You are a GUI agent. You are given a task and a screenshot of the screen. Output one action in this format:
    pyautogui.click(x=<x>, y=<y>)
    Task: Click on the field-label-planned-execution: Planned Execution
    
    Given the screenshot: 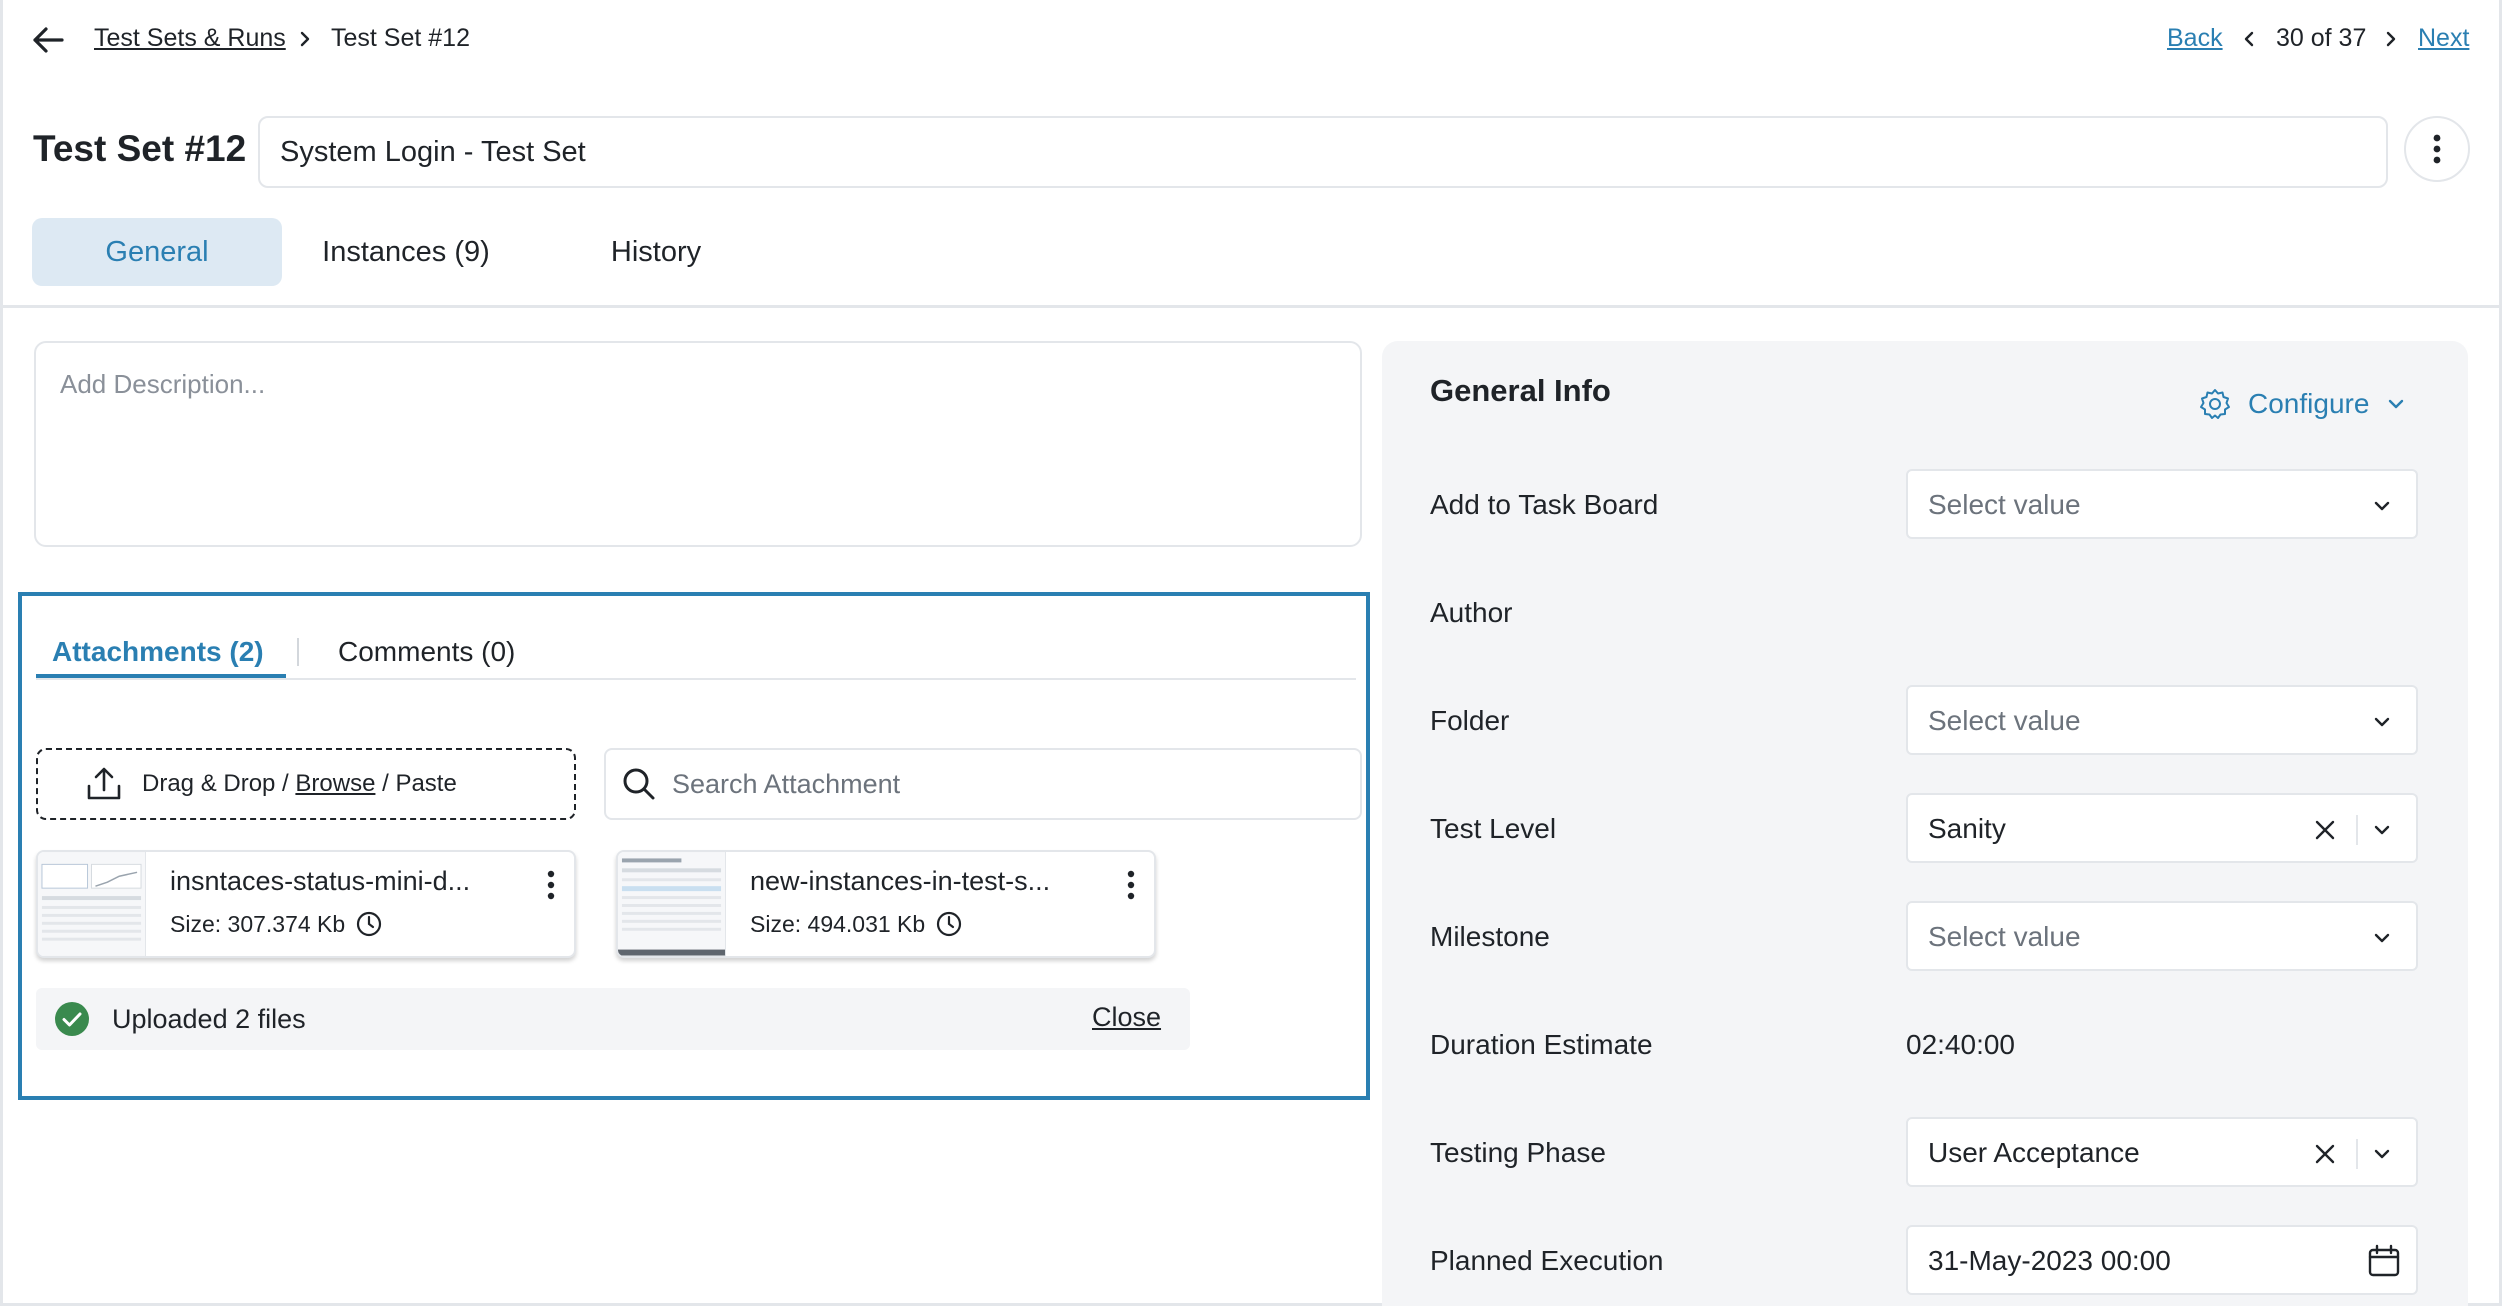 What is the action you would take?
    pyautogui.click(x=1547, y=1260)
    